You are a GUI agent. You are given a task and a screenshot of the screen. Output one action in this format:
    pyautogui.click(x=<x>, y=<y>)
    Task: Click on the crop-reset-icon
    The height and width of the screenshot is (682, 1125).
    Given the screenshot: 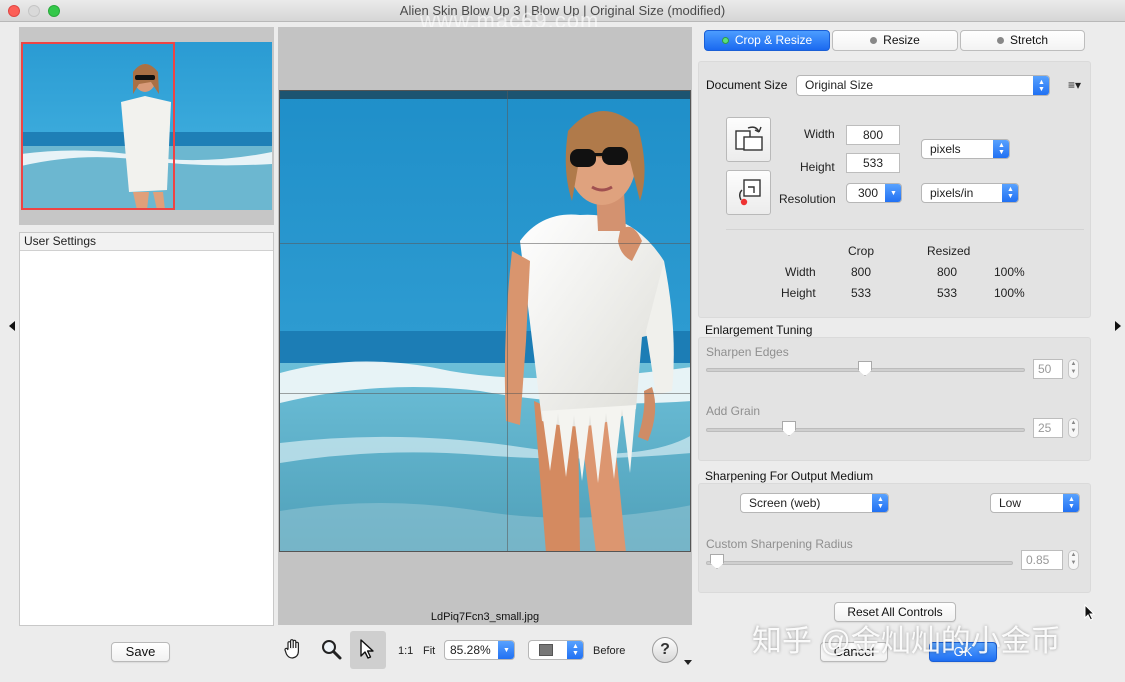 What is the action you would take?
    pyautogui.click(x=749, y=192)
    